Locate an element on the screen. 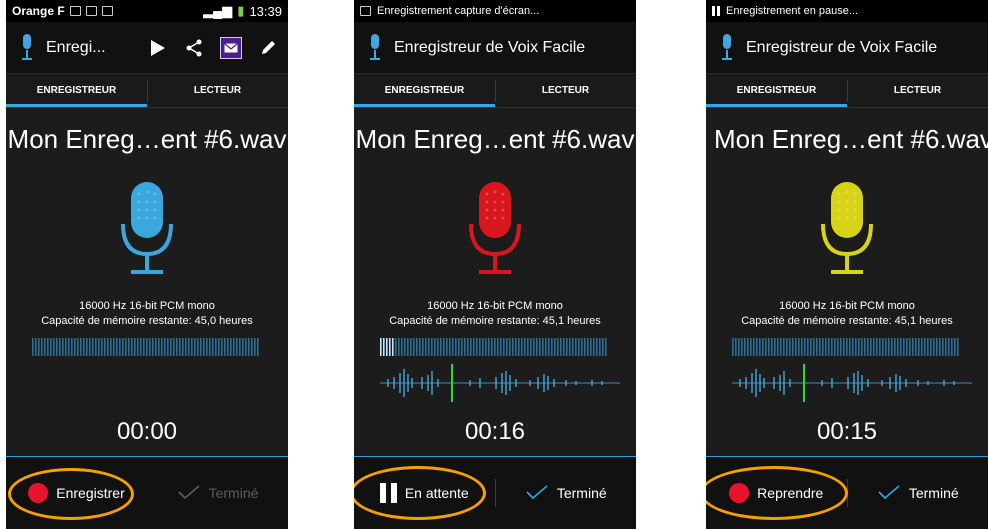 The image size is (988, 529). waveform is located at coordinates (500, 383).